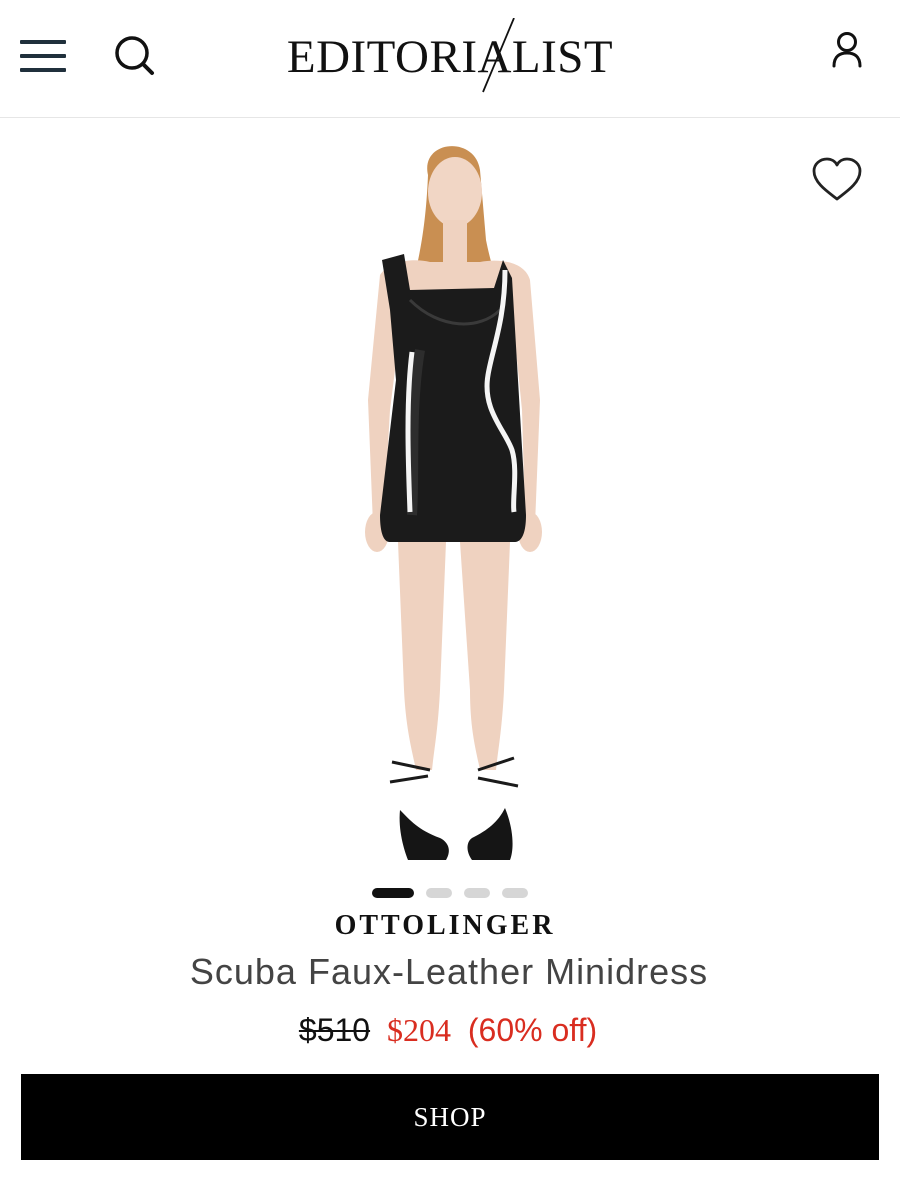 This screenshot has height=1180, width=900. I want to click on shop-button: SHOP, so click(450, 1117).